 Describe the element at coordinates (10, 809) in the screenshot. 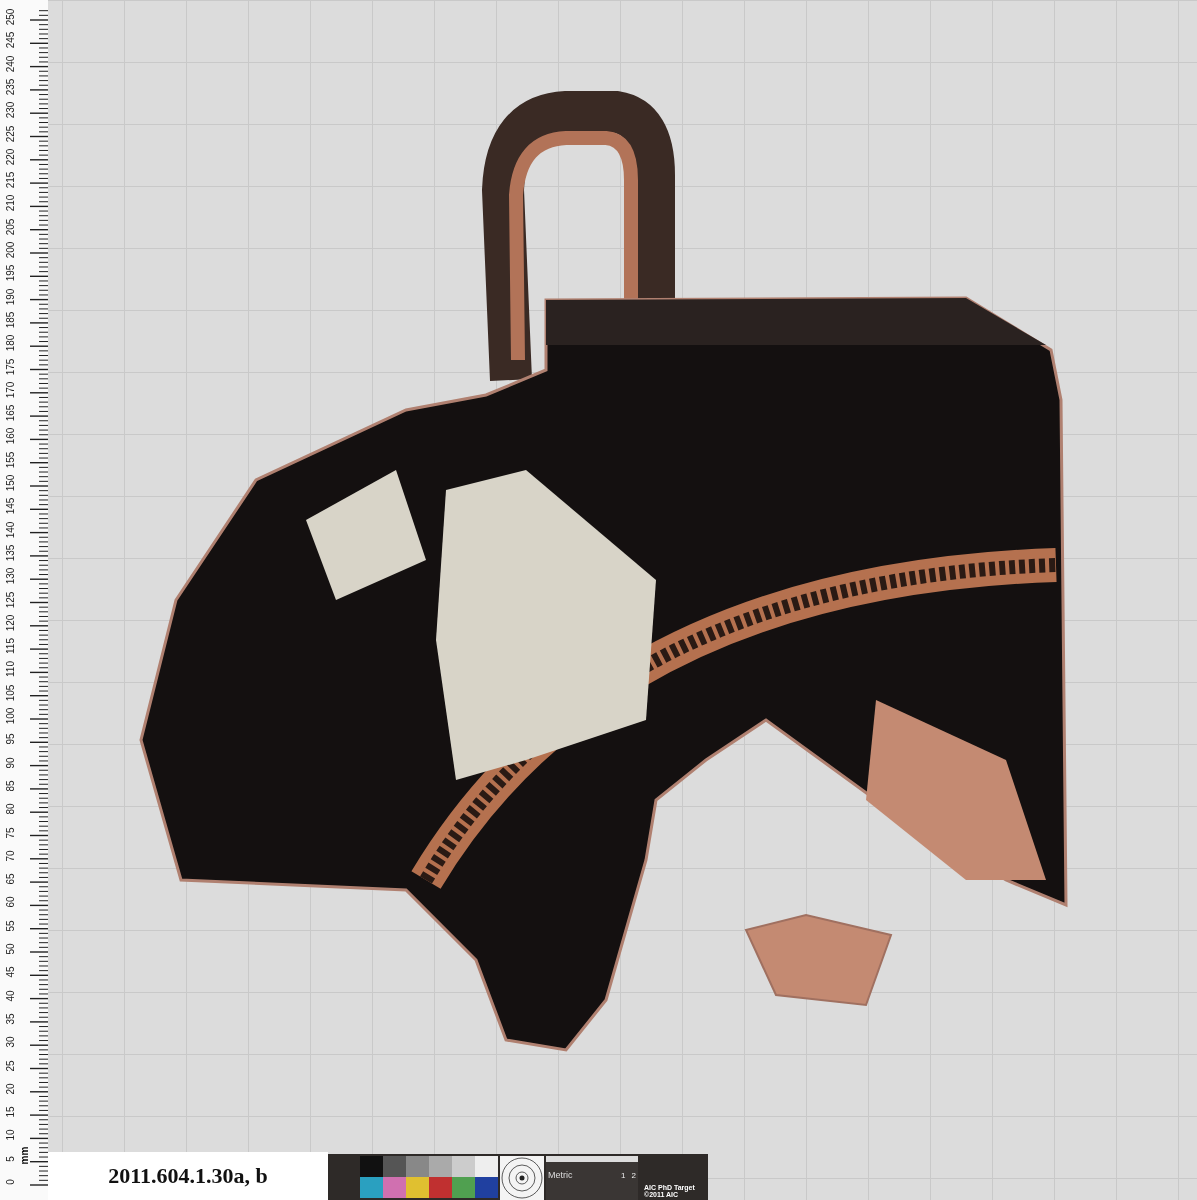

I see `ruler-label: 80` at that location.